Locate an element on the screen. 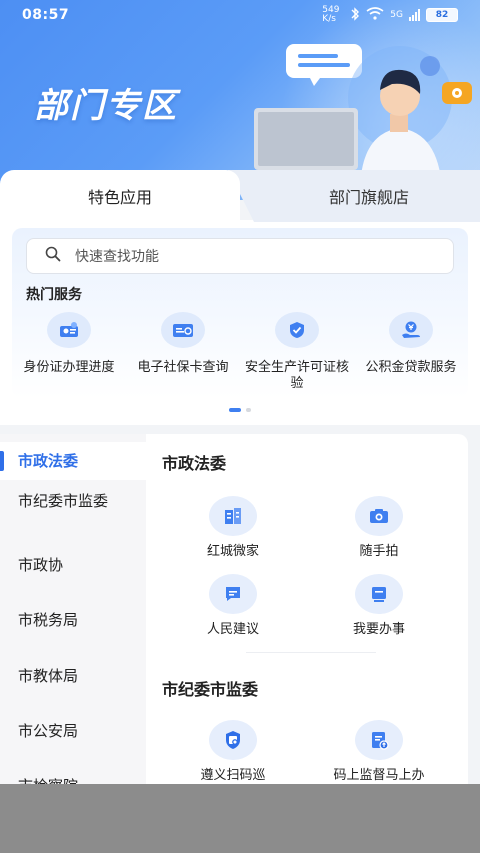 The width and height of the screenshot is (480, 853). section-title: 市政法委 is located at coordinates (194, 463).